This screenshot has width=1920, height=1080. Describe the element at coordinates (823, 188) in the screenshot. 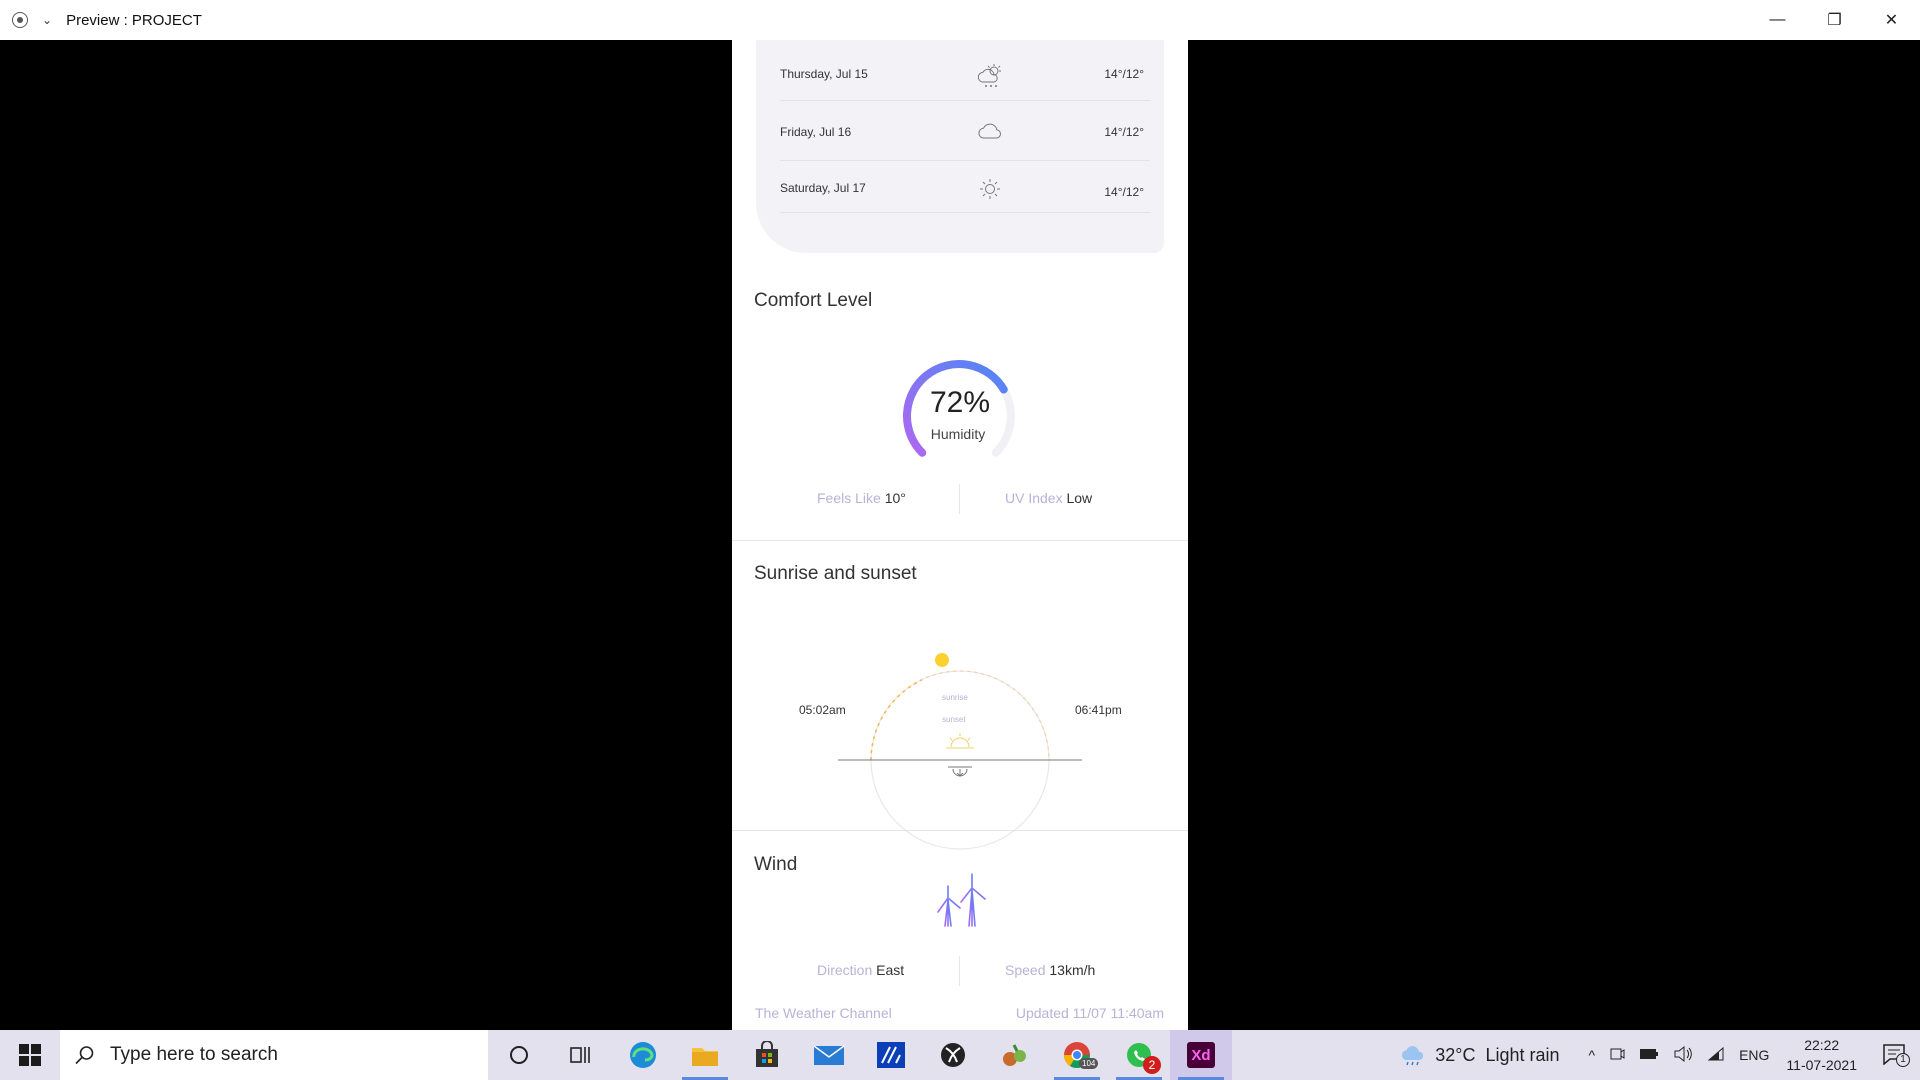

I see `forecast-day: Saturday, Jul 17` at that location.